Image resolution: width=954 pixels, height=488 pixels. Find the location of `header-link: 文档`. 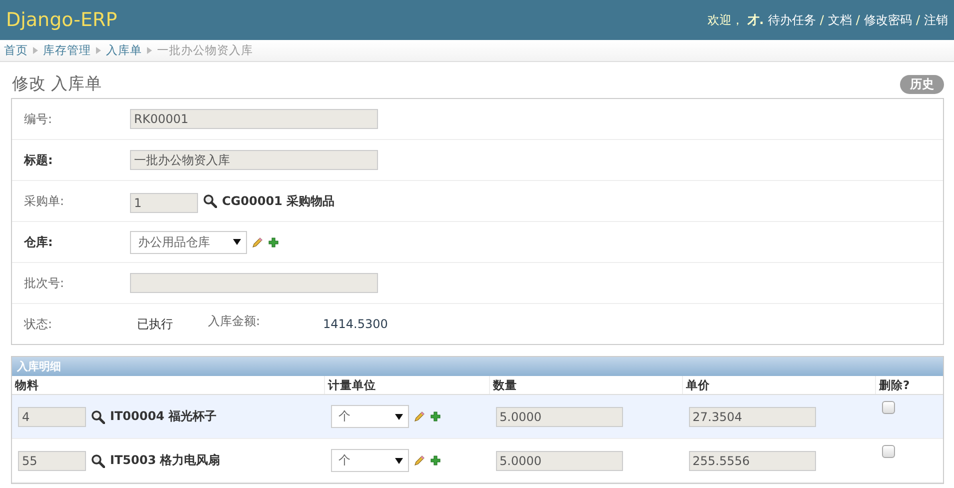

header-link: 文档 is located at coordinates (840, 20).